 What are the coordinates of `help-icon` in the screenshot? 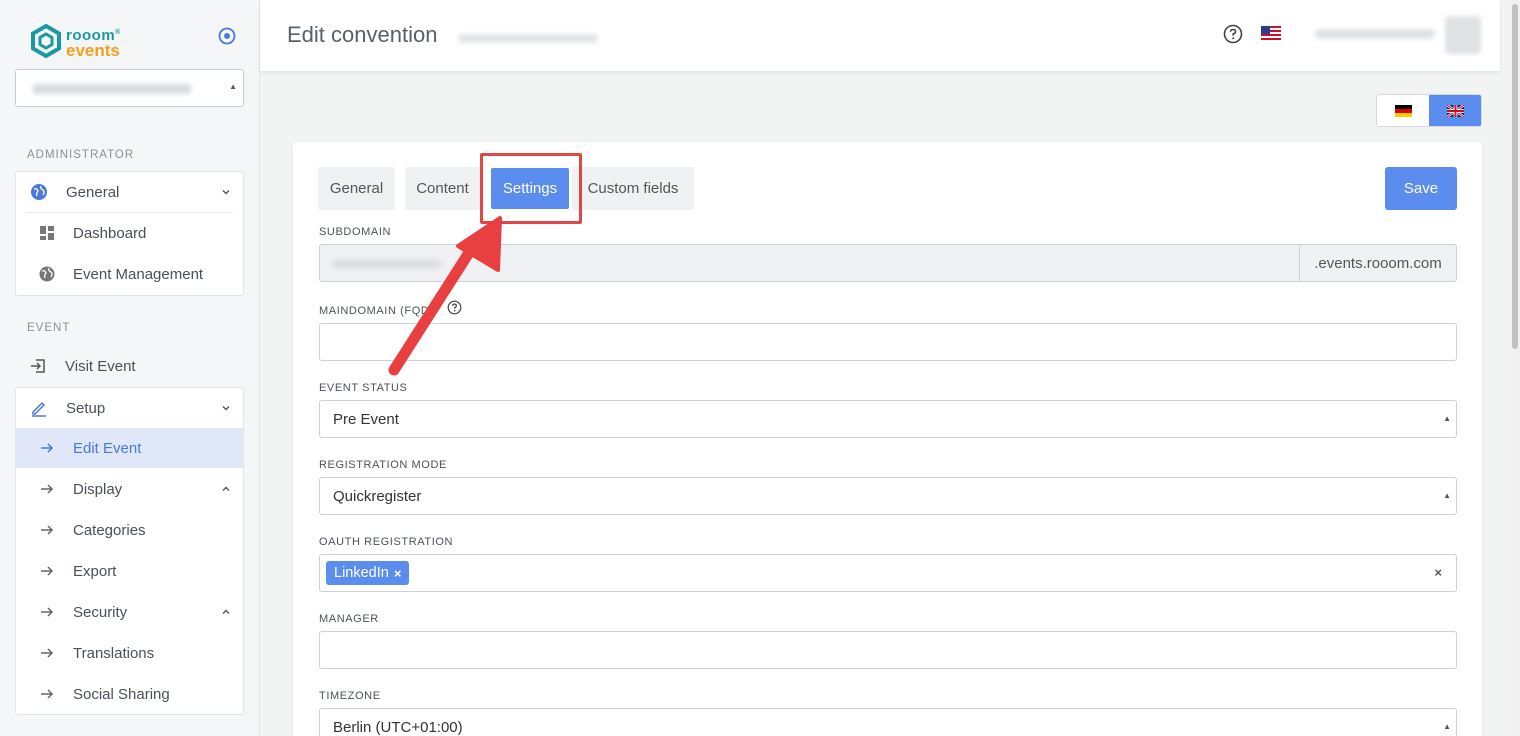 It's located at (1233, 34).